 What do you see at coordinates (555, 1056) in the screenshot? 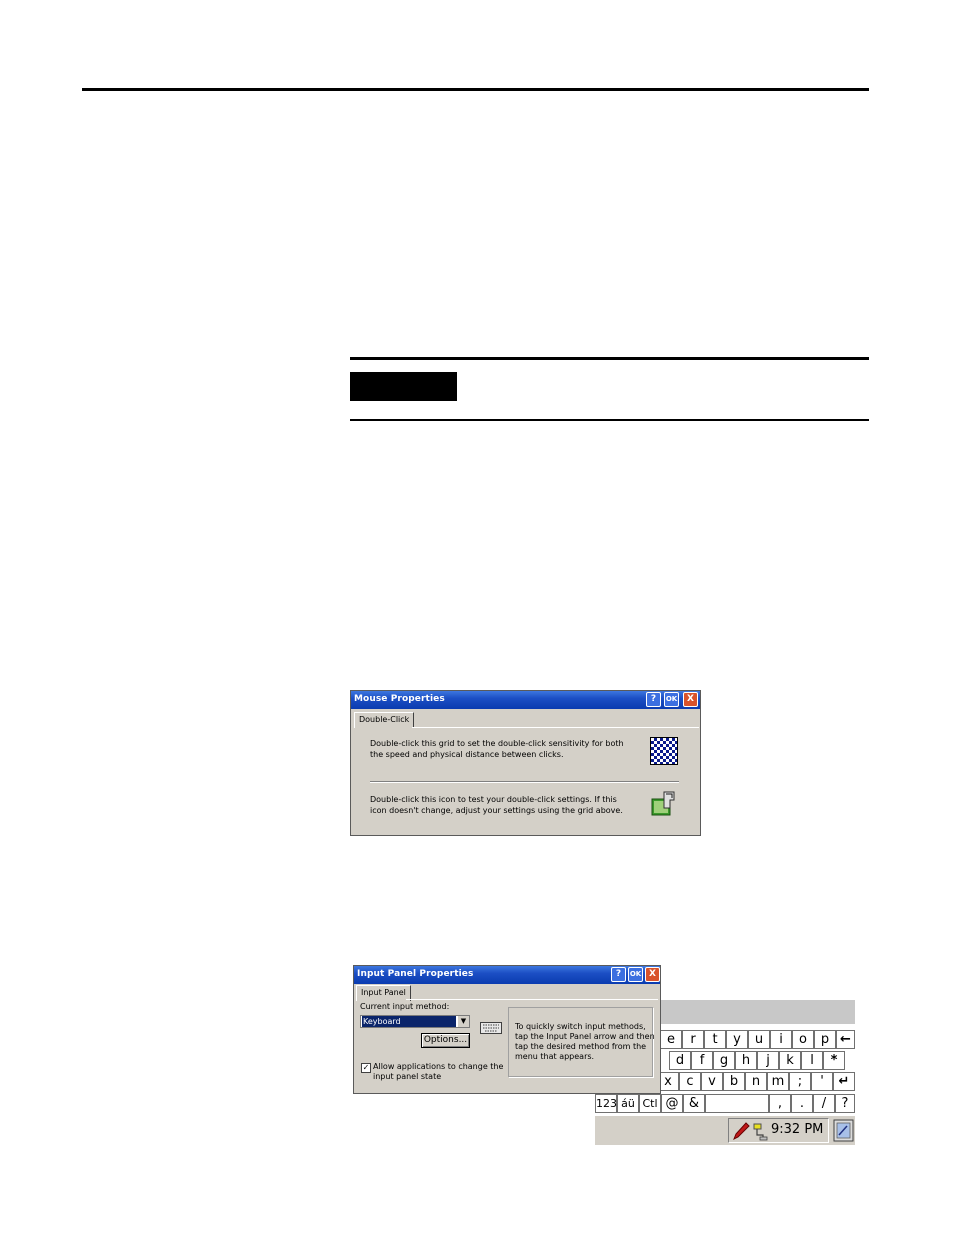
I see `hint-line4: menu that appears.` at bounding box center [555, 1056].